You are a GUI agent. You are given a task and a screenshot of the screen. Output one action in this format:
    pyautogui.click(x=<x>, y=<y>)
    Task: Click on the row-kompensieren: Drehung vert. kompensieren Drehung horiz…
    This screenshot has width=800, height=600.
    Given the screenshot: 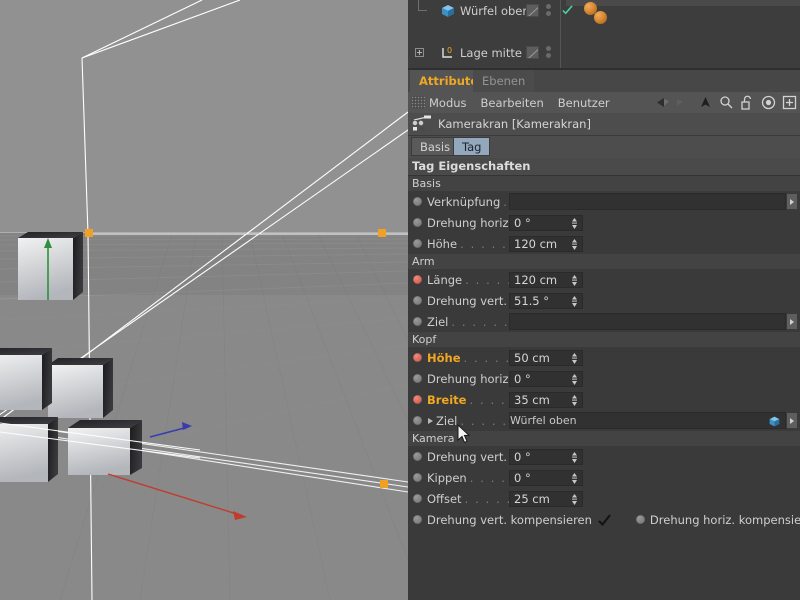 What is the action you would take?
    pyautogui.click(x=604, y=519)
    